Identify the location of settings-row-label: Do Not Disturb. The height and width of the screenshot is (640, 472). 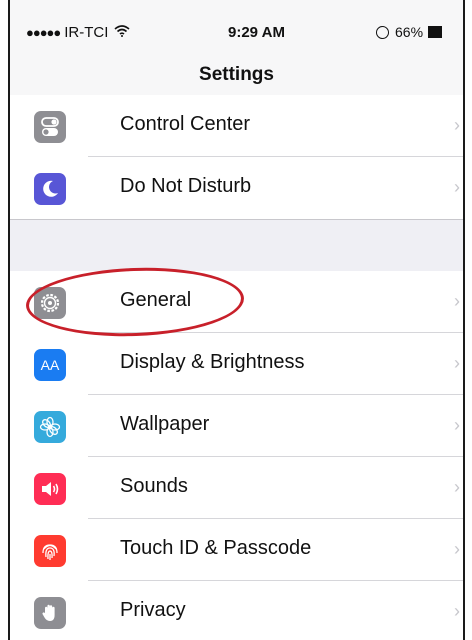
(186, 186).